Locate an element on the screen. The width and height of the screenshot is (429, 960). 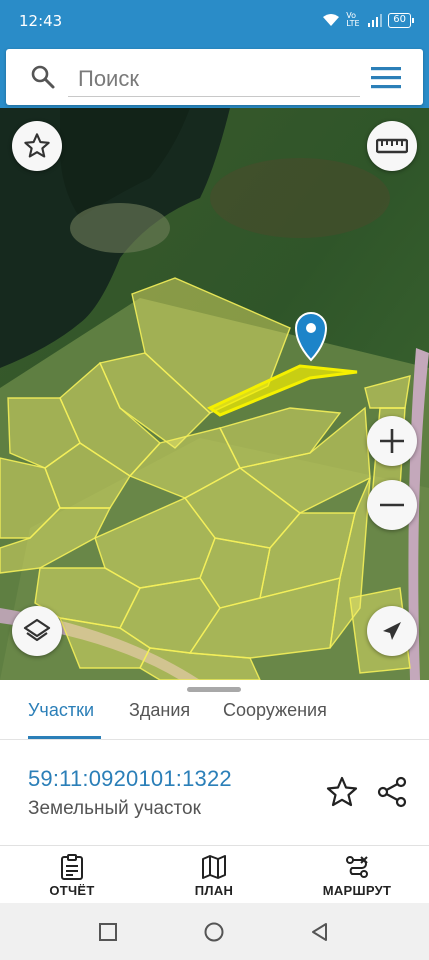
network-label: Vo LTE is located at coordinates (353, 19).